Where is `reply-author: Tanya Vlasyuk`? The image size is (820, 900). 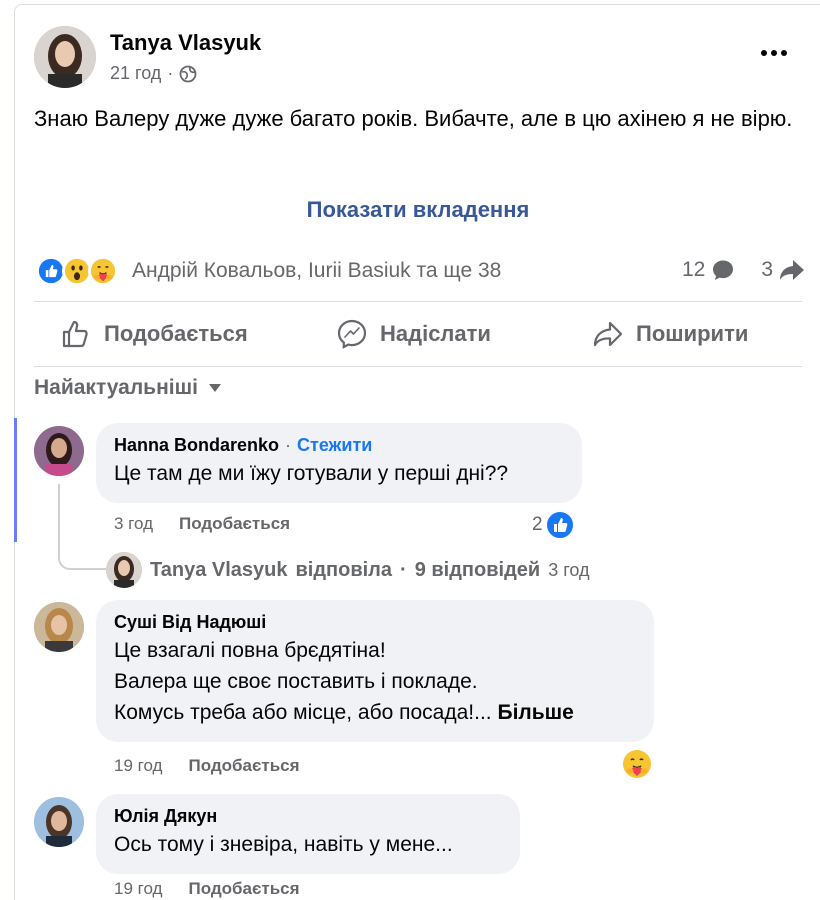 reply-author: Tanya Vlasyuk is located at coordinates (219, 569).